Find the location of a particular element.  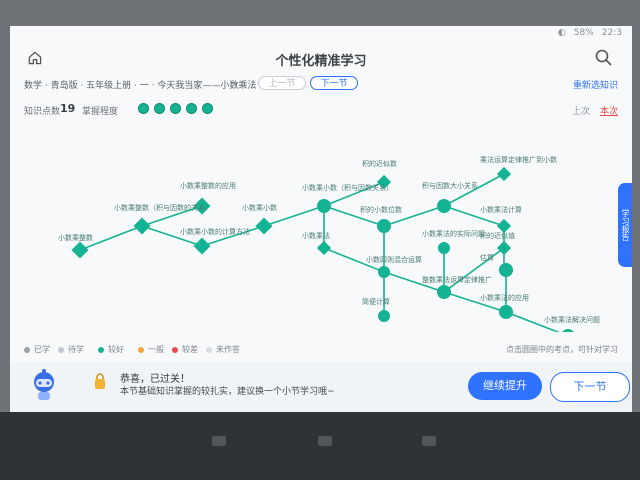

legend-item-tolearn: 待学 is located at coordinates (71, 349).